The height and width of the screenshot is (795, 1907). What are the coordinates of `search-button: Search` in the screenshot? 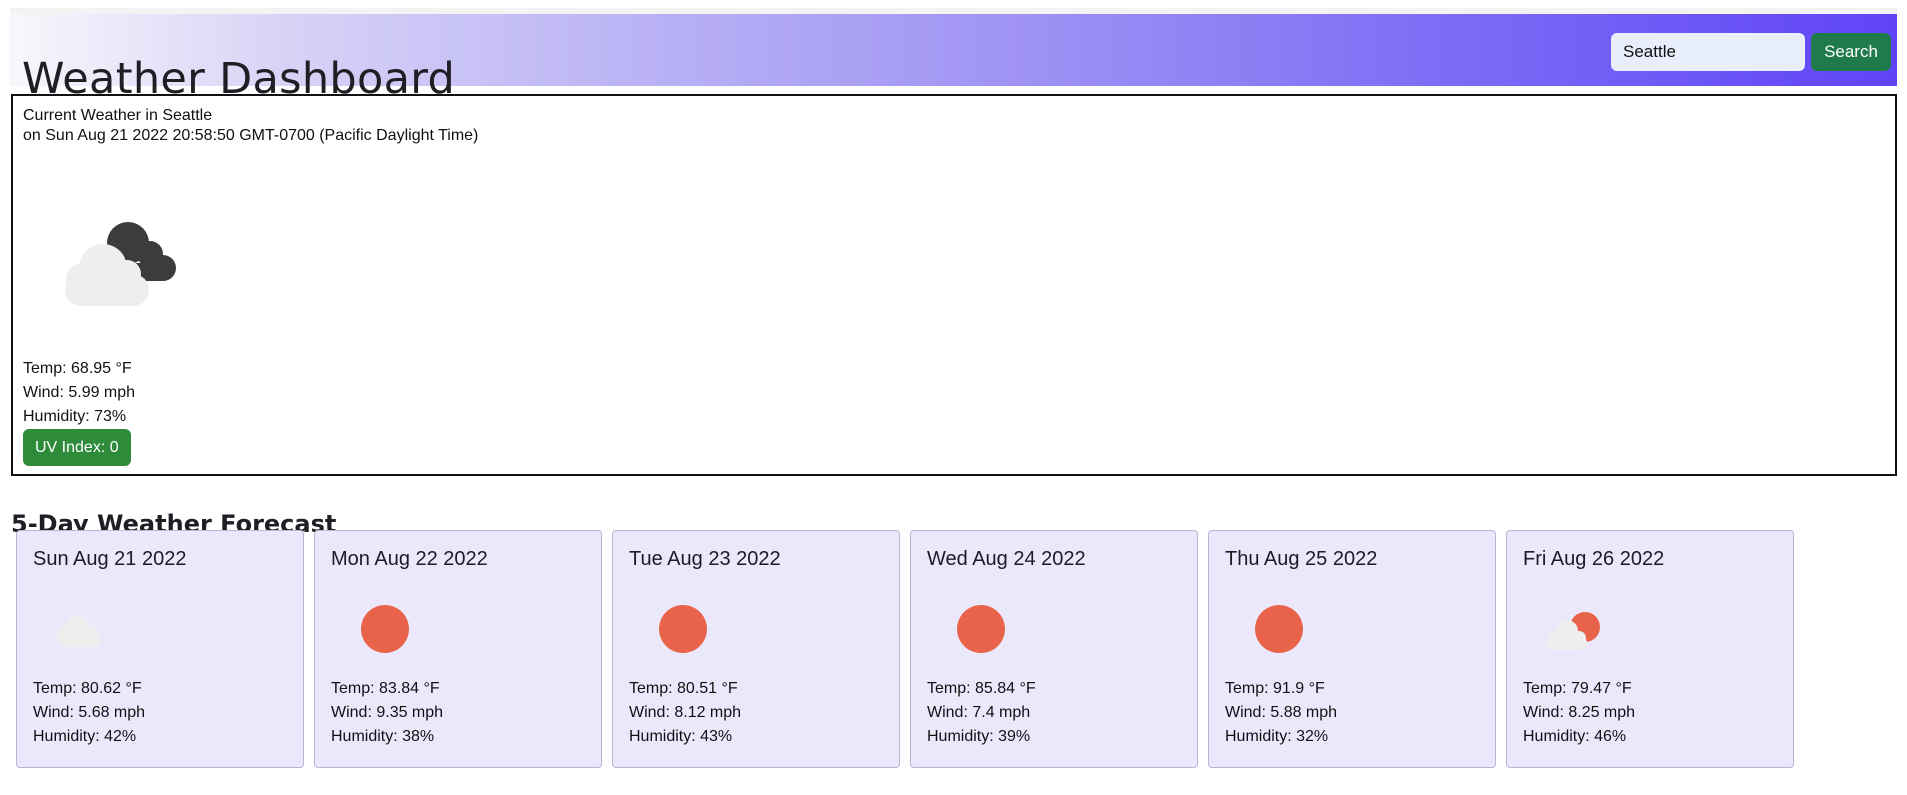 It's located at (1851, 52).